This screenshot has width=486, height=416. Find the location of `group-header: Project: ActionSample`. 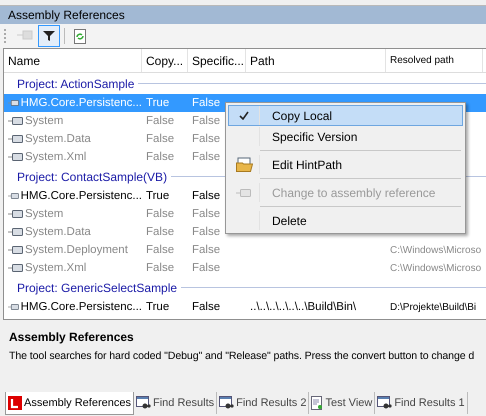

group-header: Project: ActionSample is located at coordinates (75, 83).